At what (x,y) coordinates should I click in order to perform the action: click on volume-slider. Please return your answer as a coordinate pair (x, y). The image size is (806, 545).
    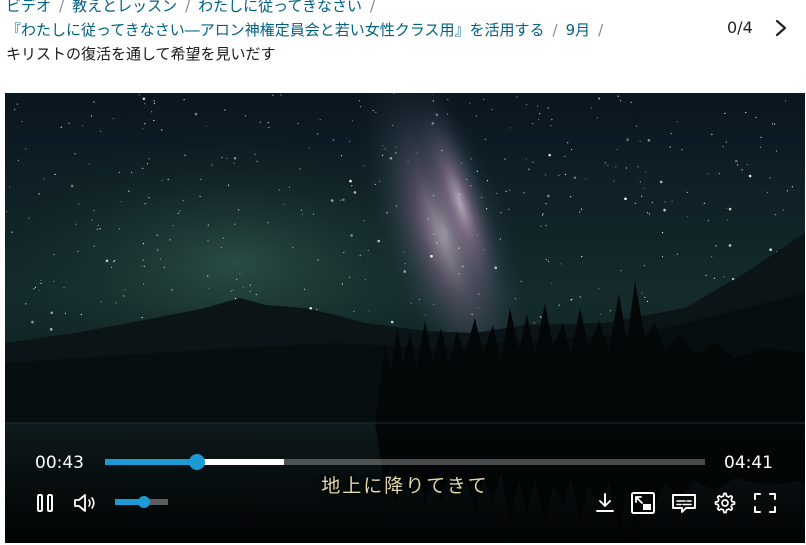
    Looking at the image, I should click on (141, 502).